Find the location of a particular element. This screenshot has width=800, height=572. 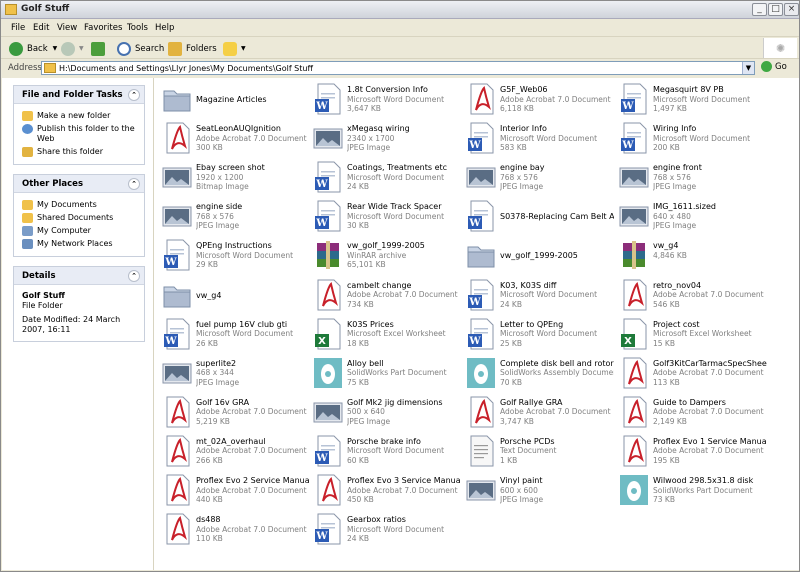

menu-tools: Tools is located at coordinates (137, 28).